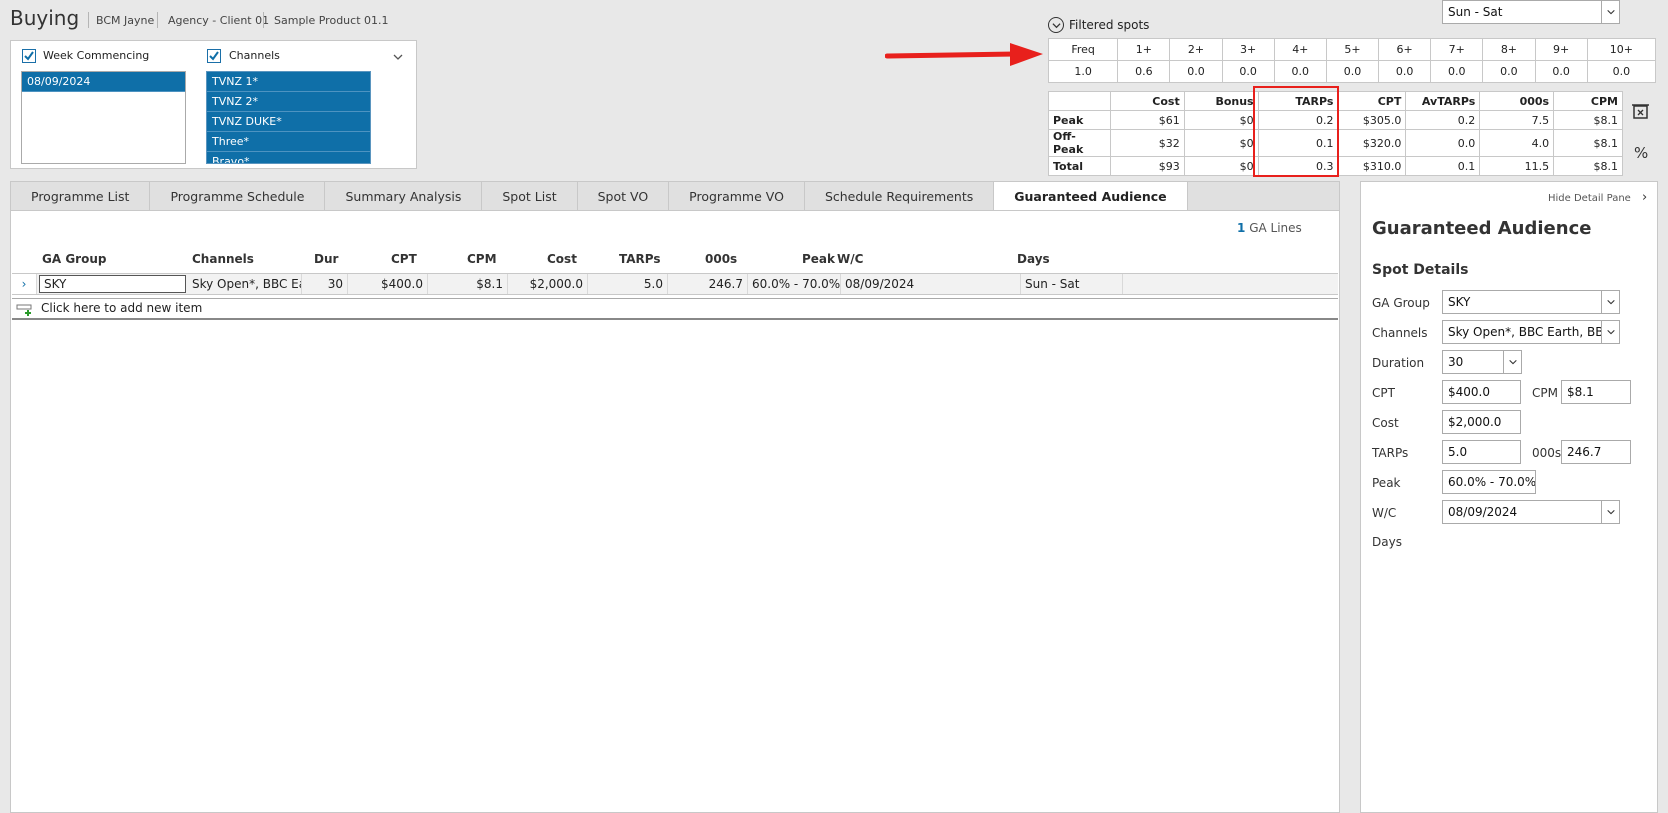 The width and height of the screenshot is (1668, 813). What do you see at coordinates (388, 284) in the screenshot?
I see `cell-cpt: $400.0` at bounding box center [388, 284].